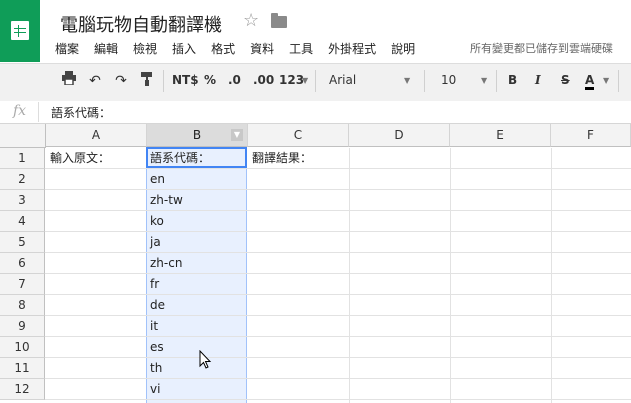 This screenshot has width=631, height=403. I want to click on column-header-e: E, so click(500, 135).